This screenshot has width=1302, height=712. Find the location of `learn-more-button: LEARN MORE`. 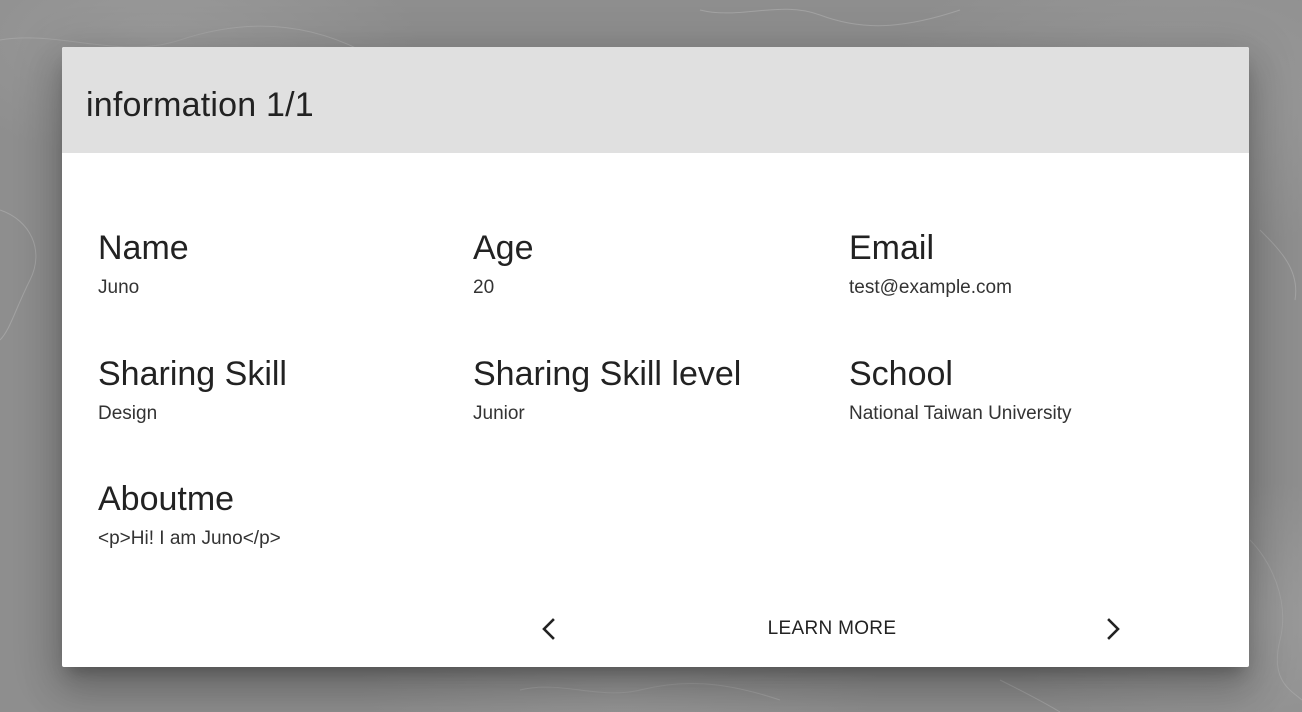

learn-more-button: LEARN MORE is located at coordinates (832, 629).